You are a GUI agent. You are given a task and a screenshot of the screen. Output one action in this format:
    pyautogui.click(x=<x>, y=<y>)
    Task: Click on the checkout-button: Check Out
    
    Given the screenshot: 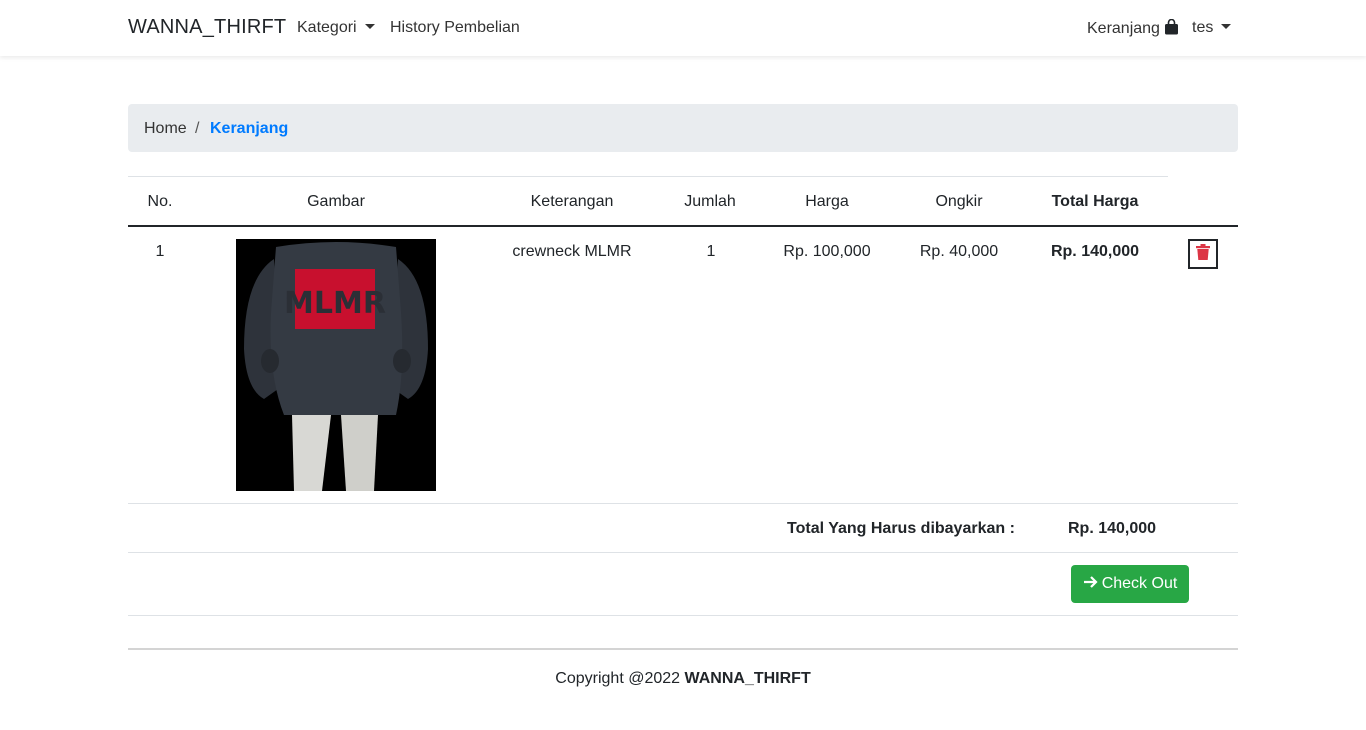 What is the action you would take?
    pyautogui.click(x=1130, y=584)
    